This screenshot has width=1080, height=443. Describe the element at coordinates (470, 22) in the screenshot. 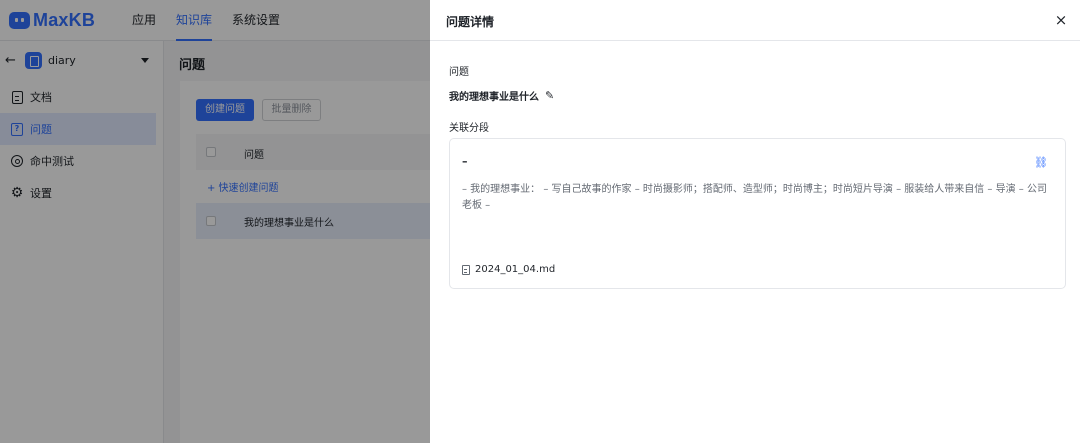

I see `drawer-title: 问题详情` at that location.